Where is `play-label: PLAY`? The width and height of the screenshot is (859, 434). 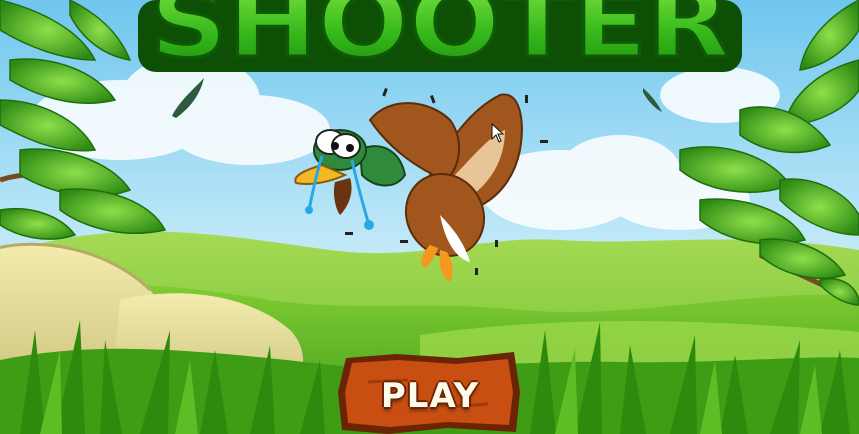
play-label: PLAY is located at coordinates (430, 396).